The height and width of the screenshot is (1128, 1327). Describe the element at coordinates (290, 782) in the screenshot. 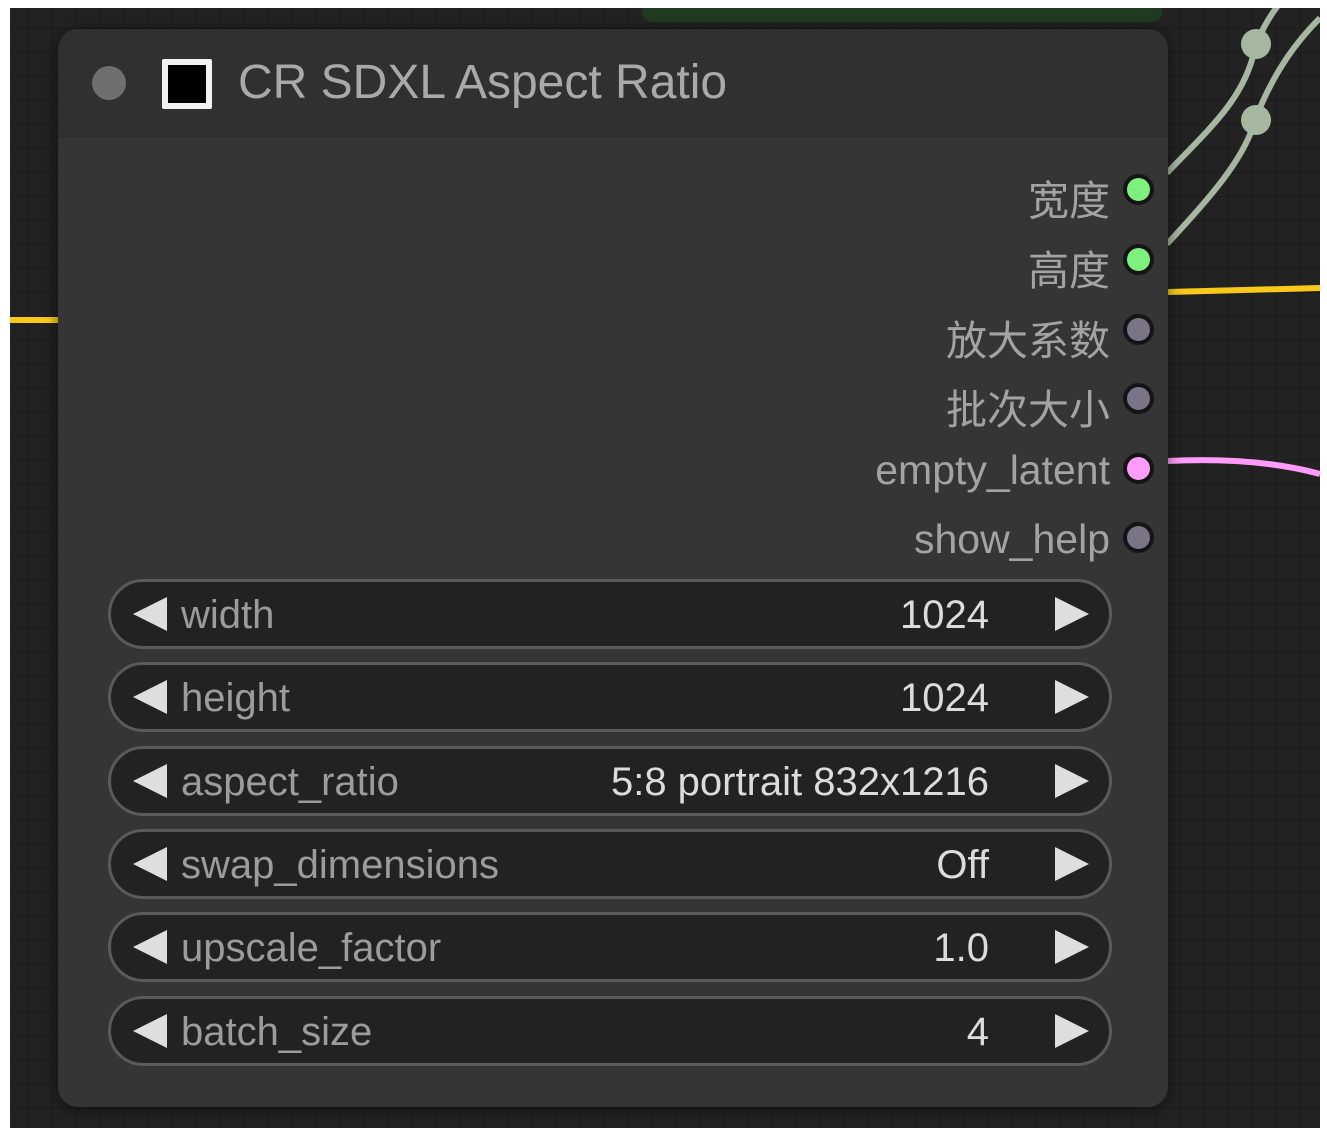

I see `widget-name: aspect_ratio` at that location.